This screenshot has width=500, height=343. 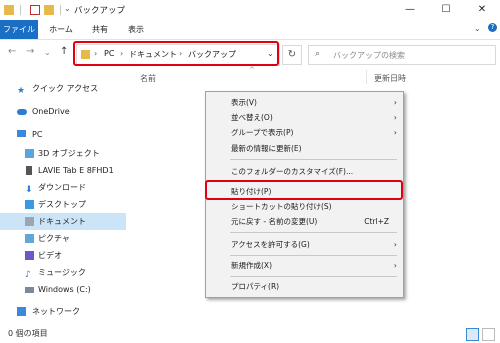 I want to click on minimize-button: —, so click(x=410, y=10).